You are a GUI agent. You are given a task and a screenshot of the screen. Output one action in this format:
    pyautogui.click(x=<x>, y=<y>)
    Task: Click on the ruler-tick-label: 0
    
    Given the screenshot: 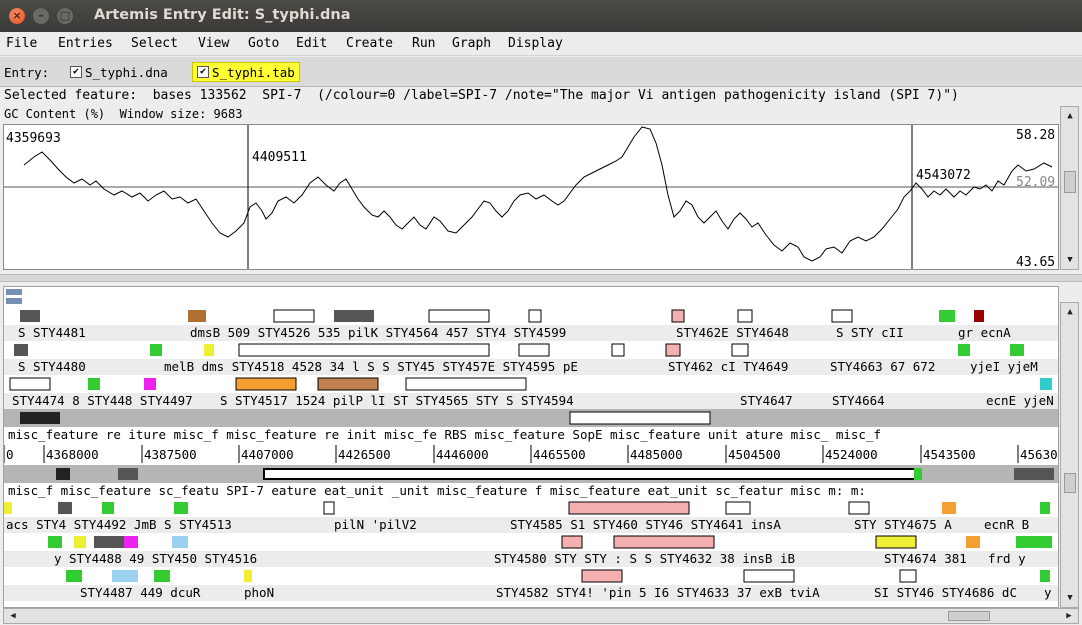 What is the action you would take?
    pyautogui.click(x=10, y=454)
    